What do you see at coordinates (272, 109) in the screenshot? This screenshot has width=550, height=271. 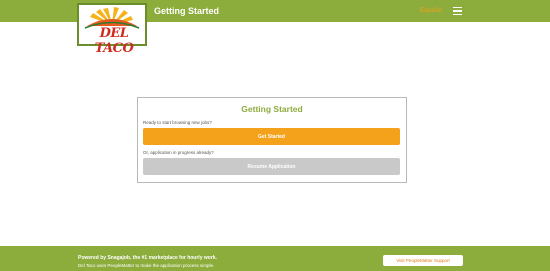 I see `card-title: Getting Started` at bounding box center [272, 109].